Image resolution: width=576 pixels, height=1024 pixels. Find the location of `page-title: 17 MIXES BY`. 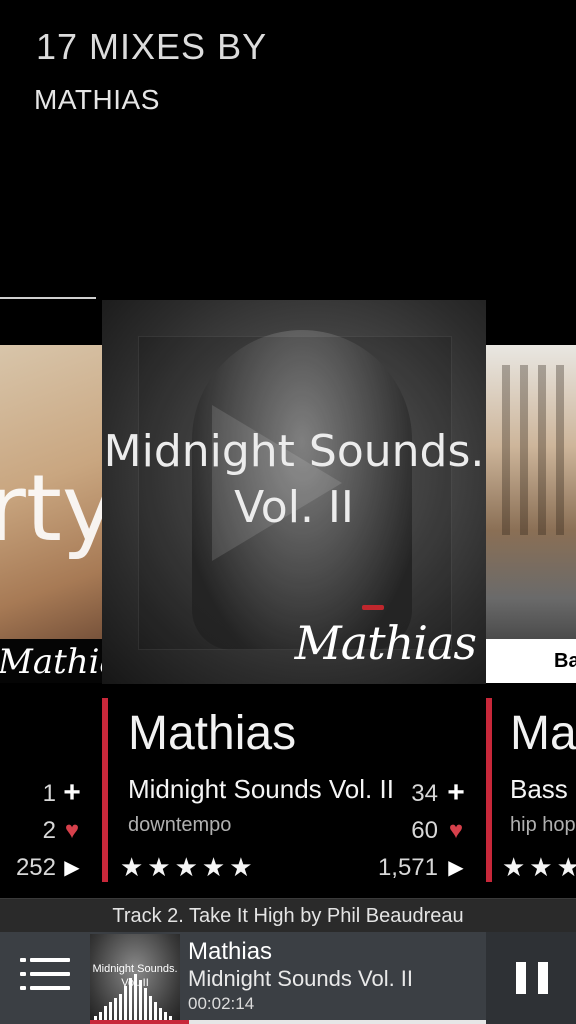

page-title: 17 MIXES BY is located at coordinates (152, 46).